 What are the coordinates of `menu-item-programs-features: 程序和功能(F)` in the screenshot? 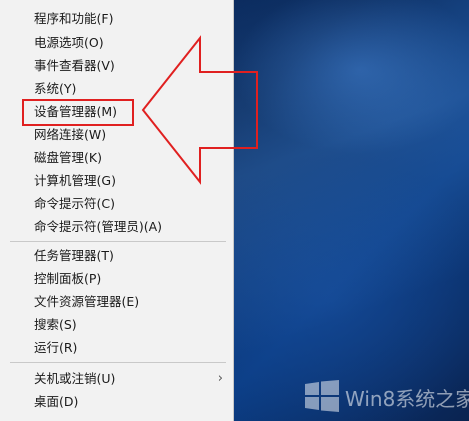 It's located at (116, 19).